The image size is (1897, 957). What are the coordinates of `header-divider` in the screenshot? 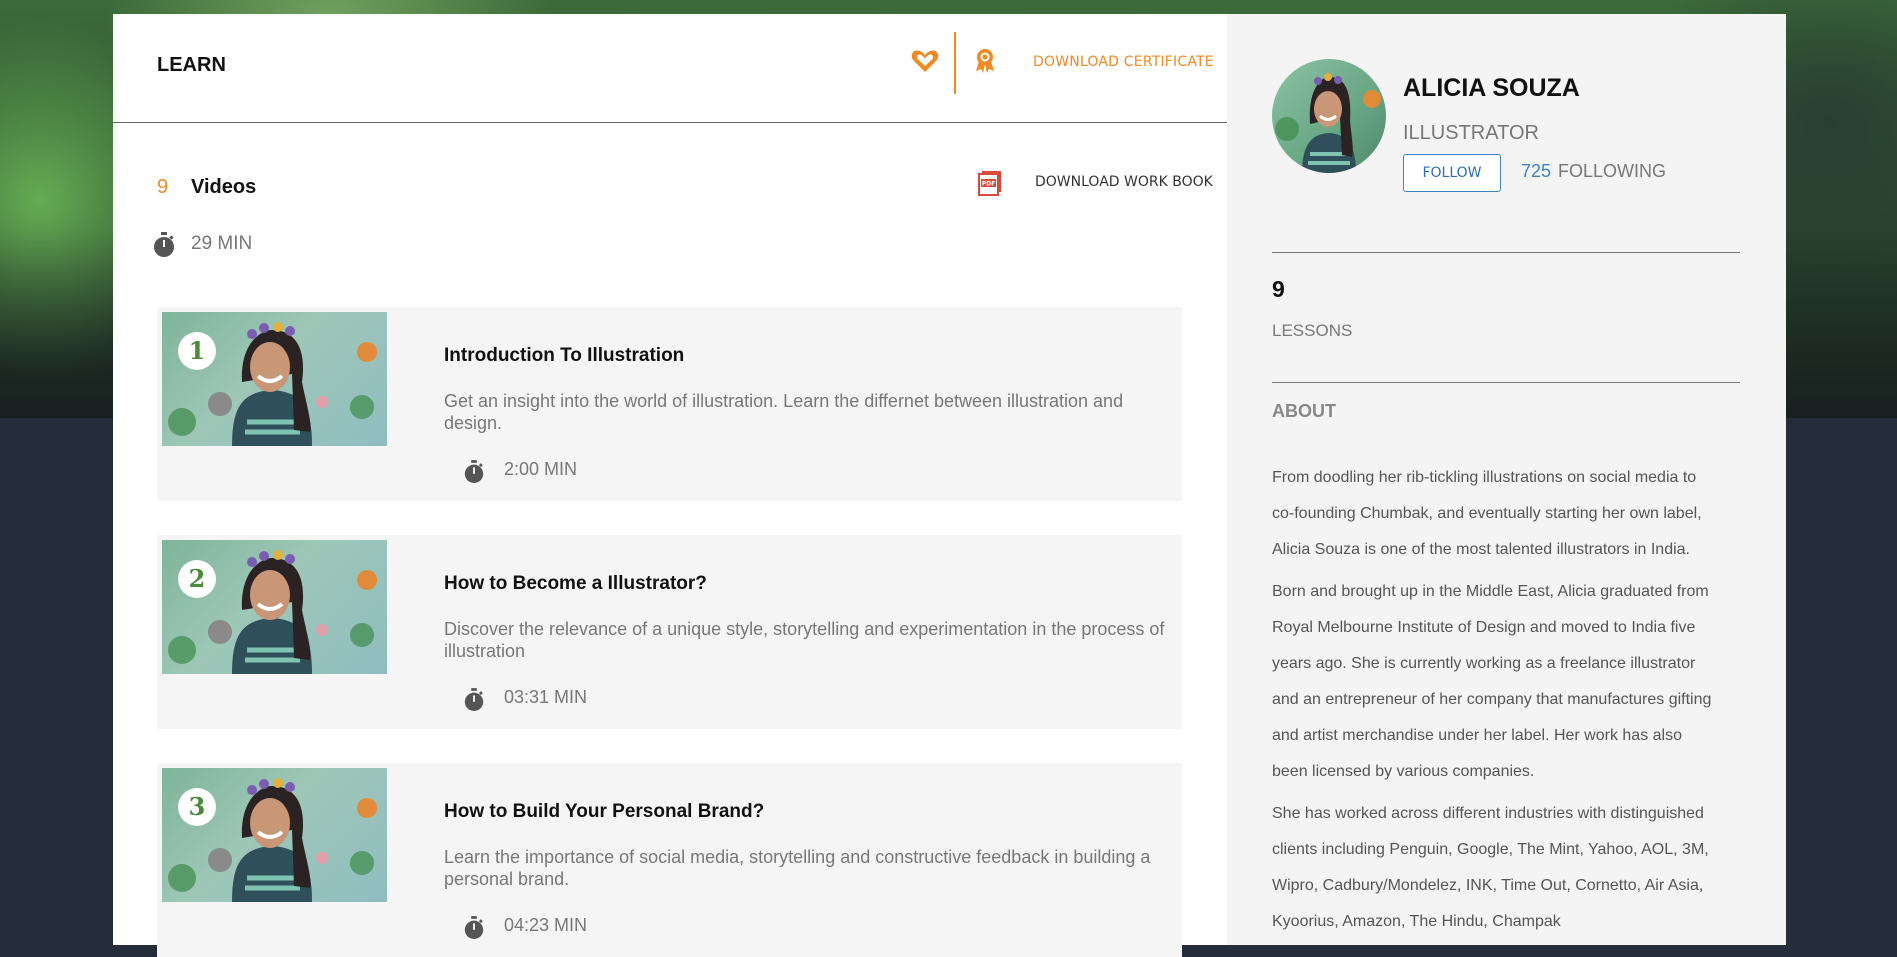 It's located at (955, 63).